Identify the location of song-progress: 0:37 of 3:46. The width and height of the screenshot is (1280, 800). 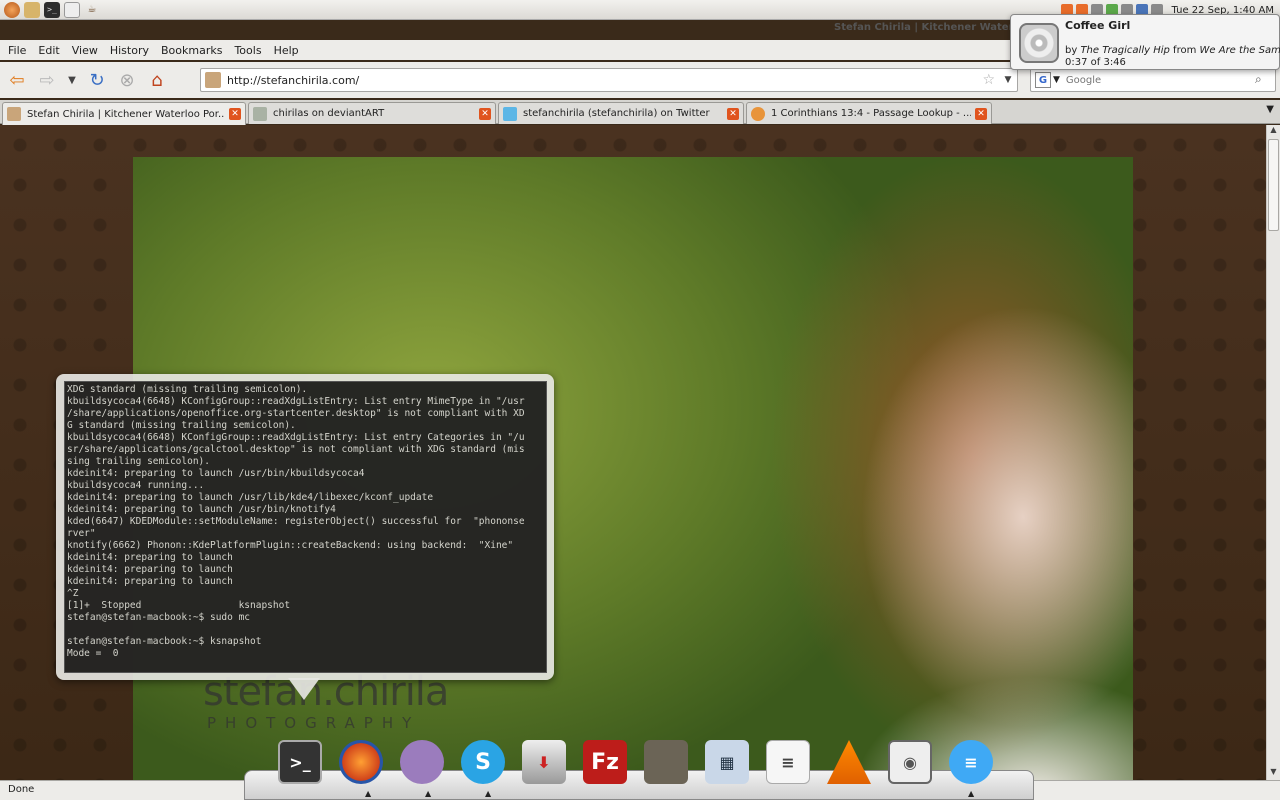
(1095, 62).